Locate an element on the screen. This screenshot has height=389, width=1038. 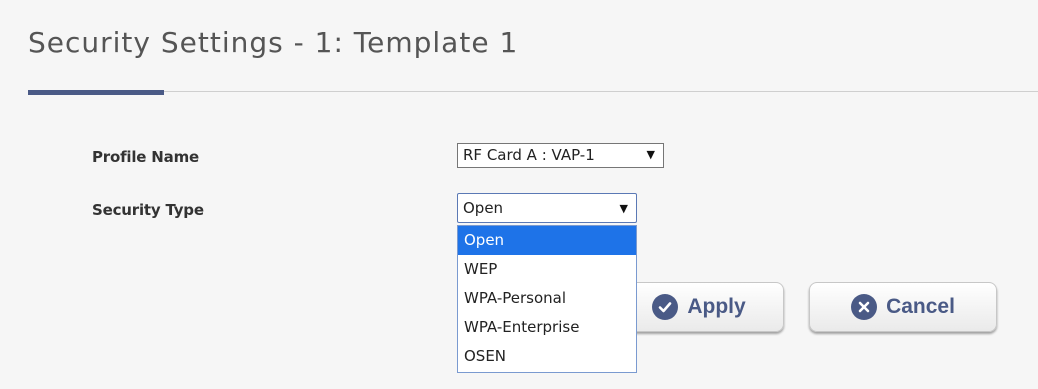
security-type-option-osen: OSEN is located at coordinates (547, 356).